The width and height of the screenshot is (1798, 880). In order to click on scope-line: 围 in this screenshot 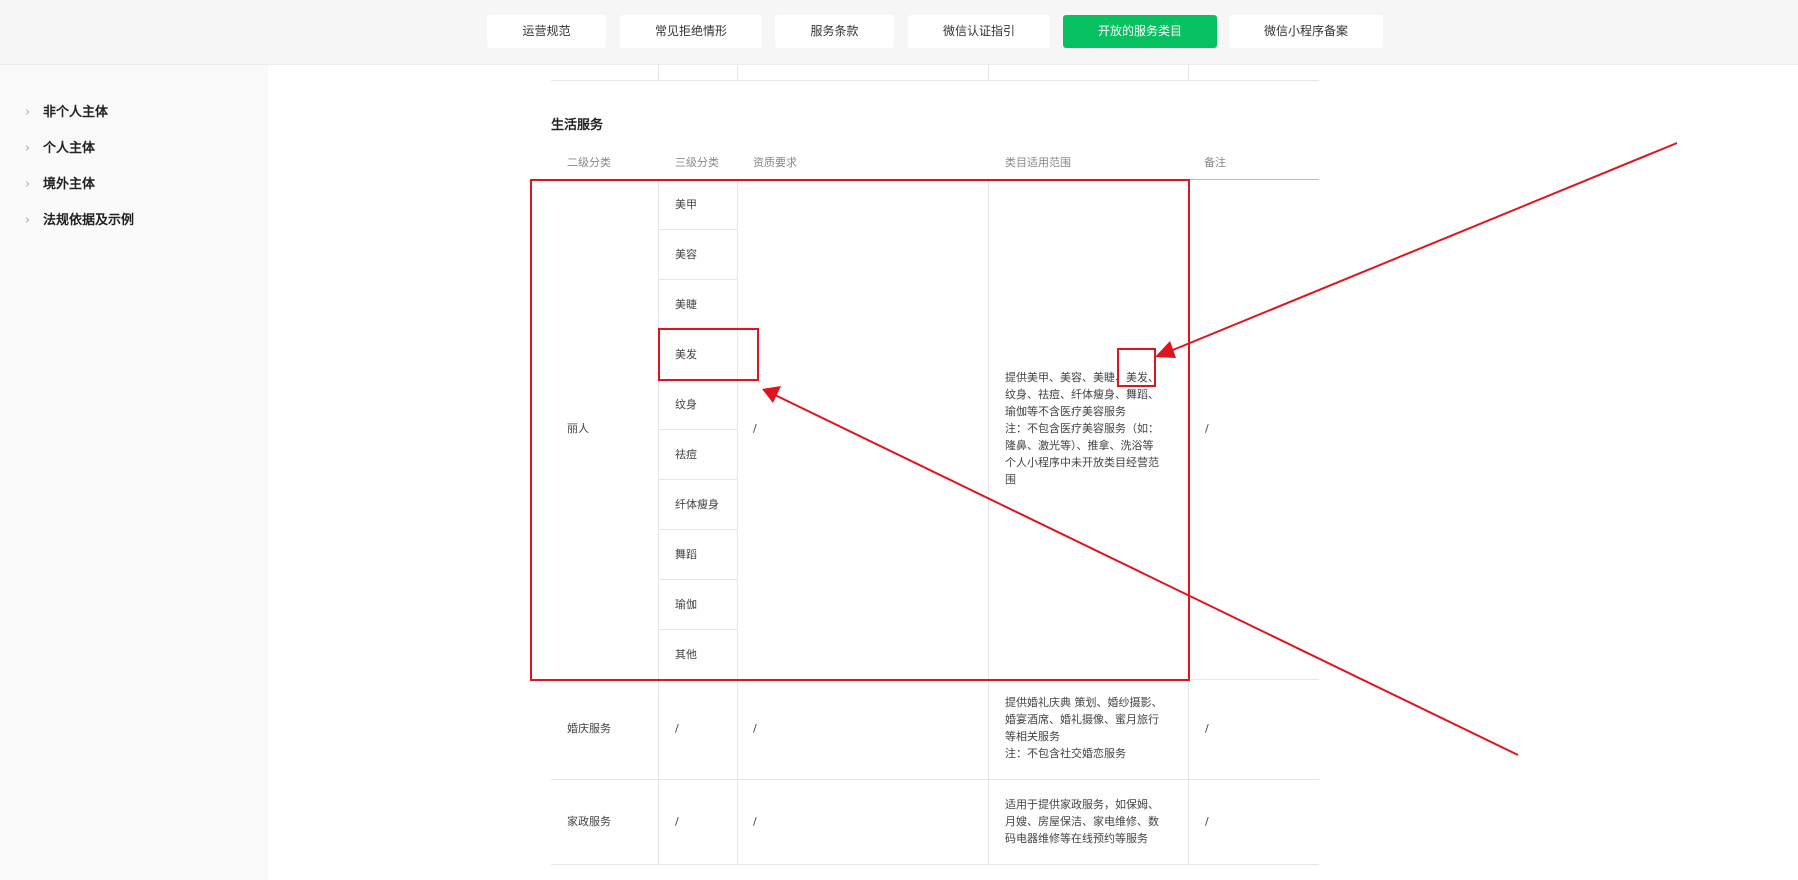, I will do `click(1010, 479)`.